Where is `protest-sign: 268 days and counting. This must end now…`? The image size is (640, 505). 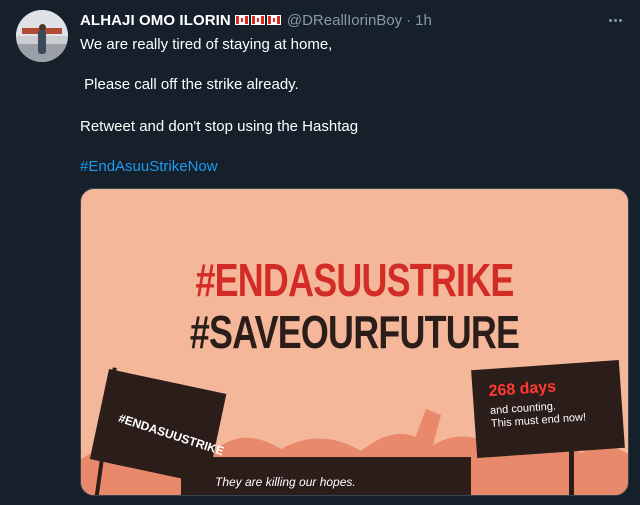
protest-sign: 268 days and counting. This must end now… is located at coordinates (548, 409).